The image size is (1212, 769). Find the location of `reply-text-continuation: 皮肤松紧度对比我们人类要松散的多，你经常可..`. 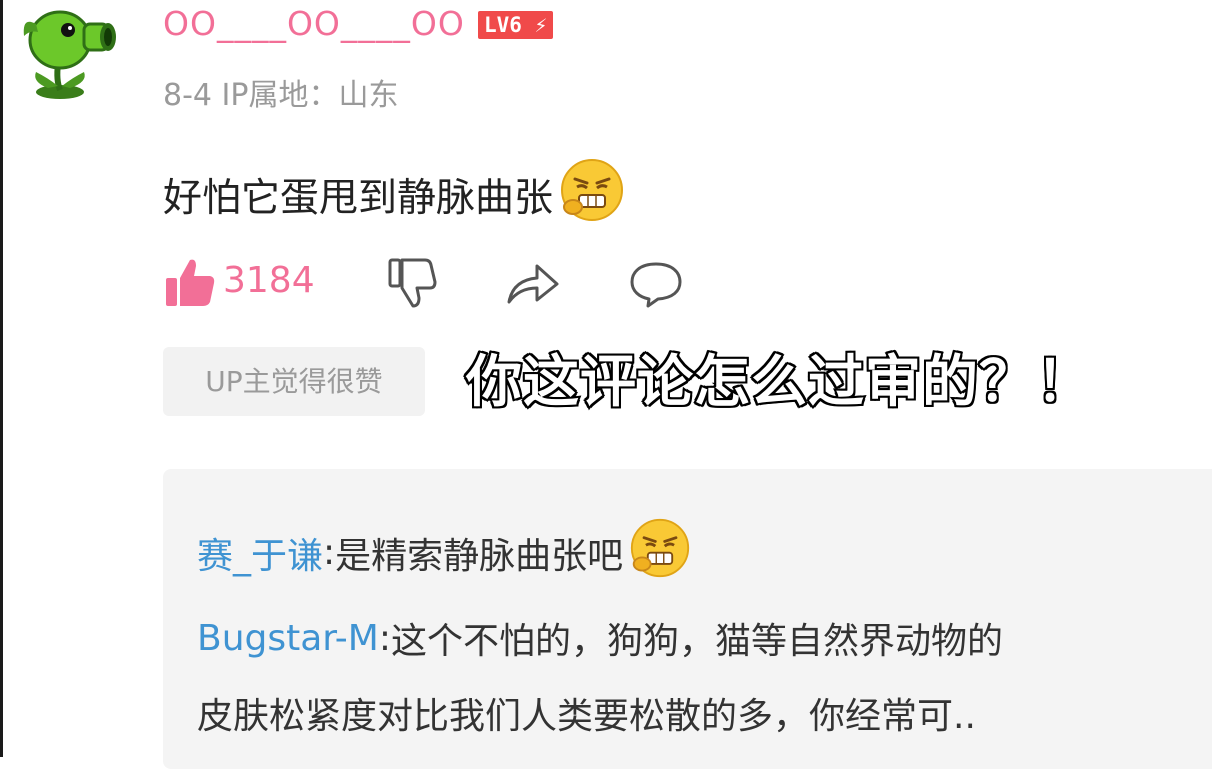

reply-text-continuation: 皮肤松紧度对比我们人类要松散的多，你经常可.. is located at coordinates (586, 716).